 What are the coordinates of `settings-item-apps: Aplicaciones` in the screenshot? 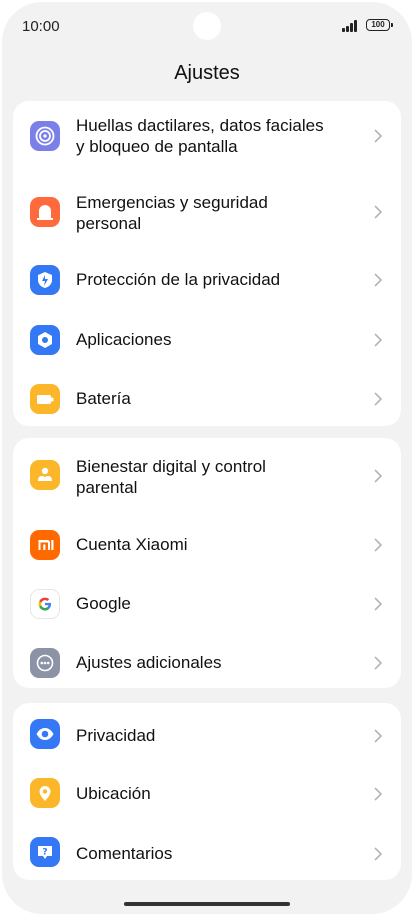 It's located at (207, 337).